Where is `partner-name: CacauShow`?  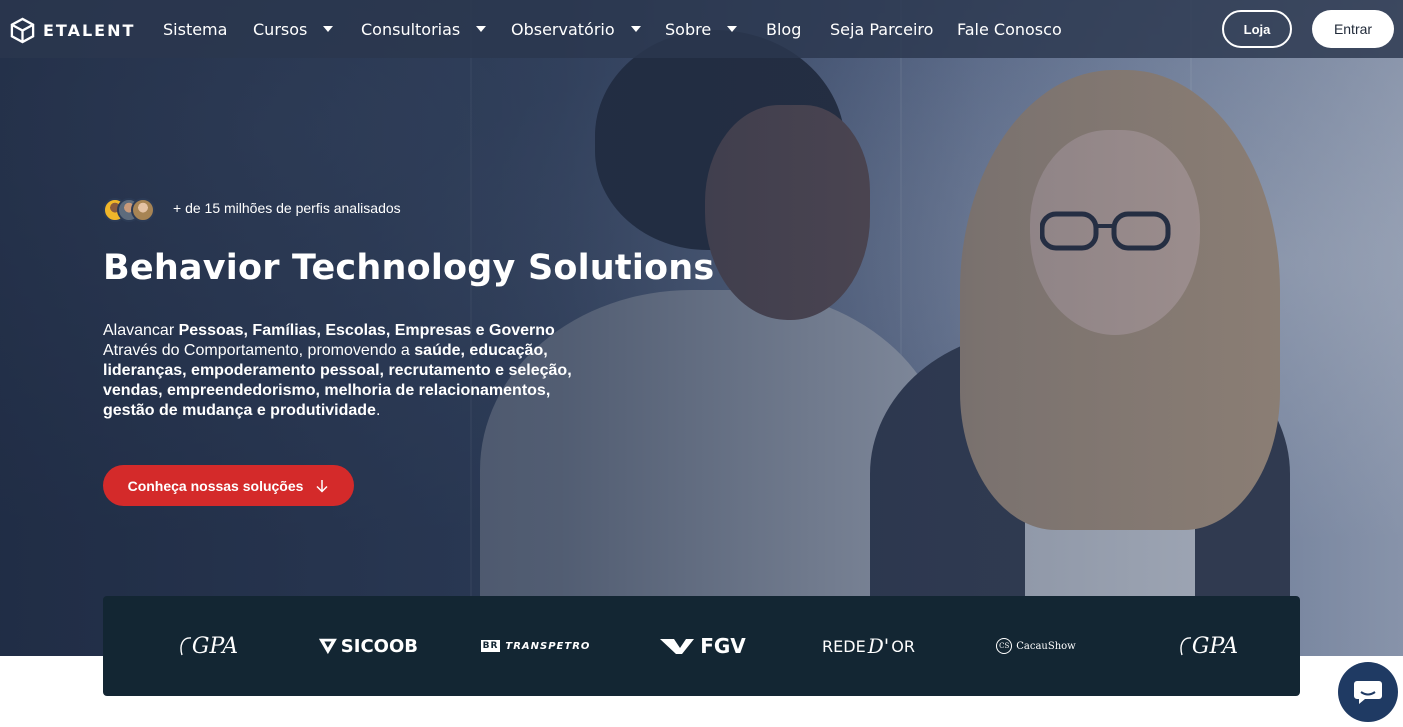 partner-name: CacauShow is located at coordinates (1046, 646).